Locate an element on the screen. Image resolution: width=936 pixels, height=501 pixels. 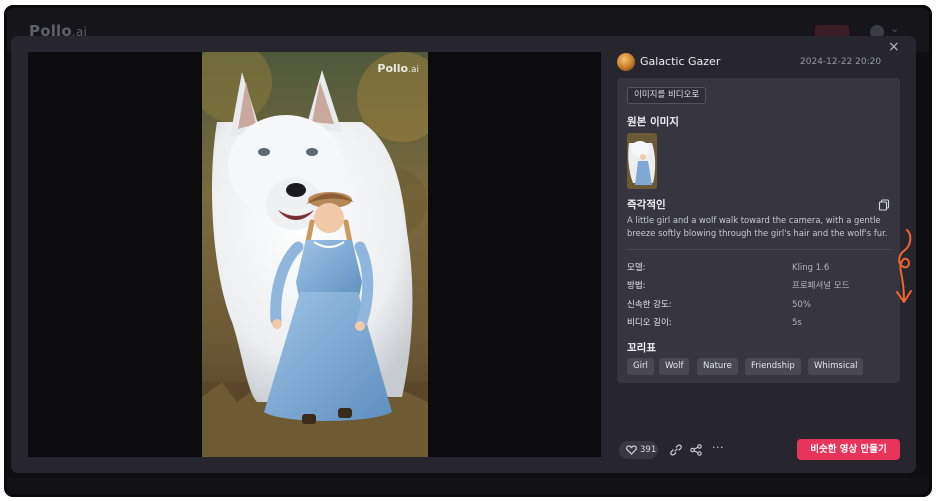
panel-divider is located at coordinates (759, 249).